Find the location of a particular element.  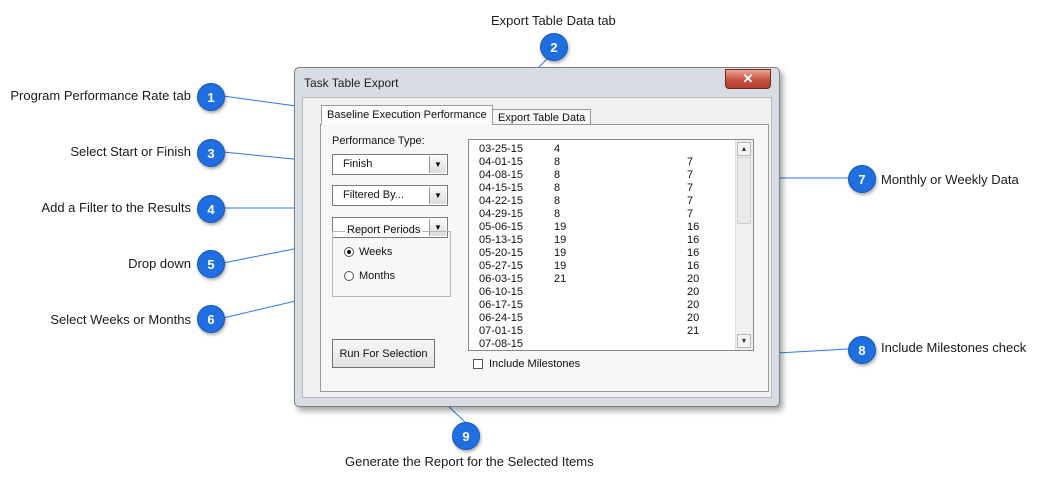

scroll-up-button: ▲ is located at coordinates (744, 149).